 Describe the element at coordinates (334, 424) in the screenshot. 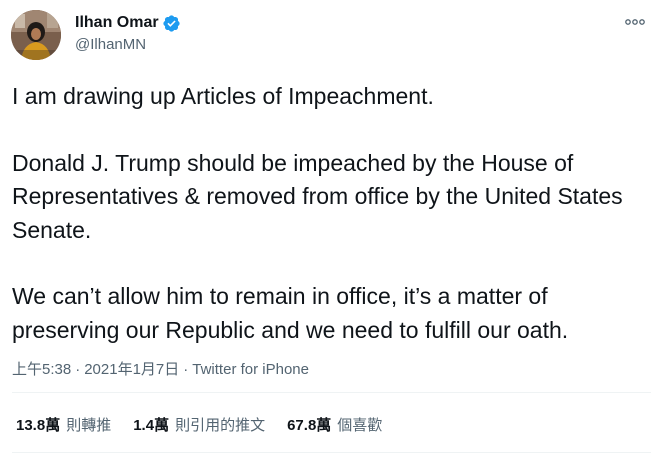

I see `likes-stat: 67.8萬 個喜歡` at that location.